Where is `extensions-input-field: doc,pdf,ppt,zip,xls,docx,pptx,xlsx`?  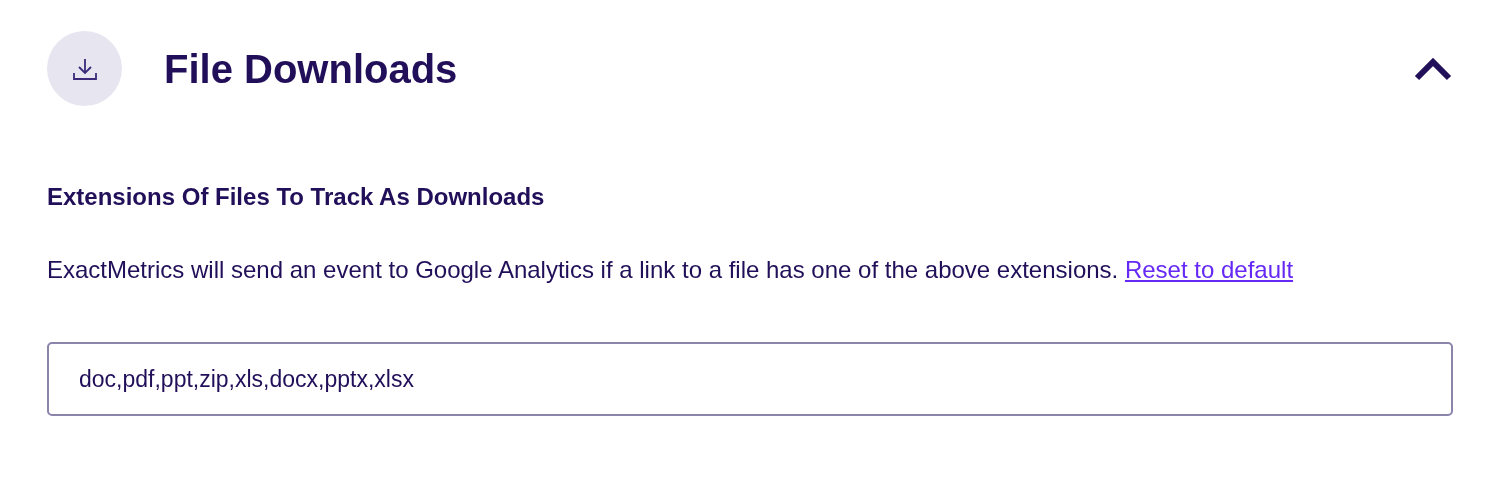 extensions-input-field: doc,pdf,ppt,zip,xls,docx,pptx,xlsx is located at coordinates (750, 379).